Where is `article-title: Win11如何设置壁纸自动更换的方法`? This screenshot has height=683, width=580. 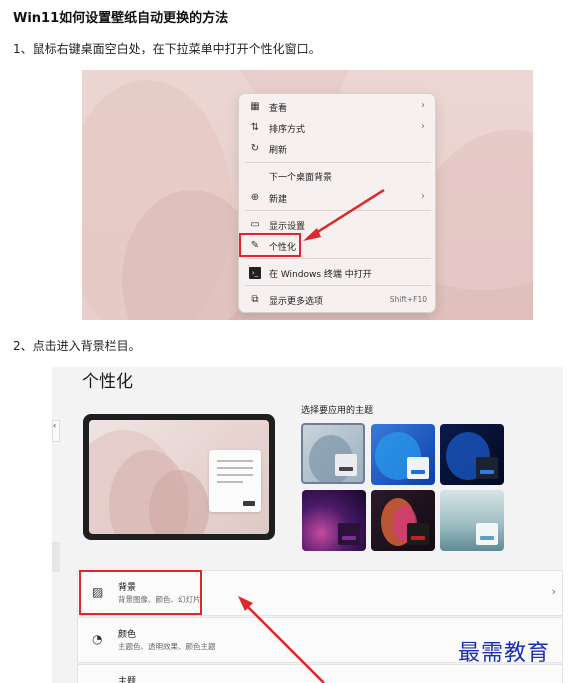
article-title: Win11如何设置壁纸自动更换的方法 is located at coordinates (121, 18).